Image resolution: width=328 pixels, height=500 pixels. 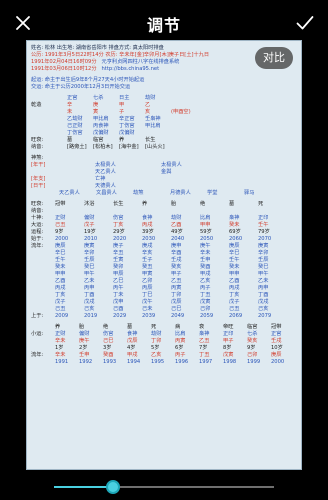 What do you see at coordinates (148, 105) in the screenshot?
I see `gan-cell: 乙` at bounding box center [148, 105].